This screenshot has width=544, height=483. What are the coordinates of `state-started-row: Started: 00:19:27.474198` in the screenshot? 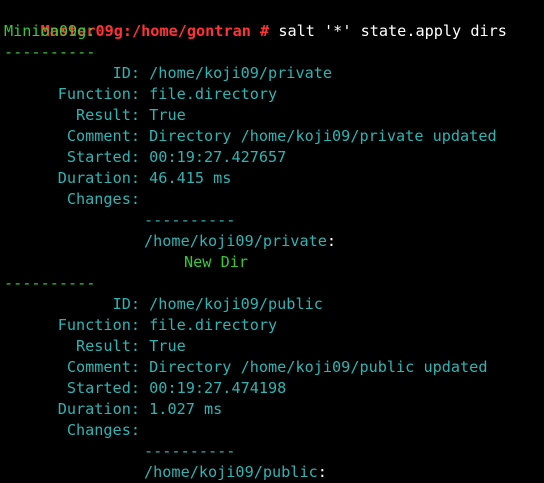 It's located at (145, 388).